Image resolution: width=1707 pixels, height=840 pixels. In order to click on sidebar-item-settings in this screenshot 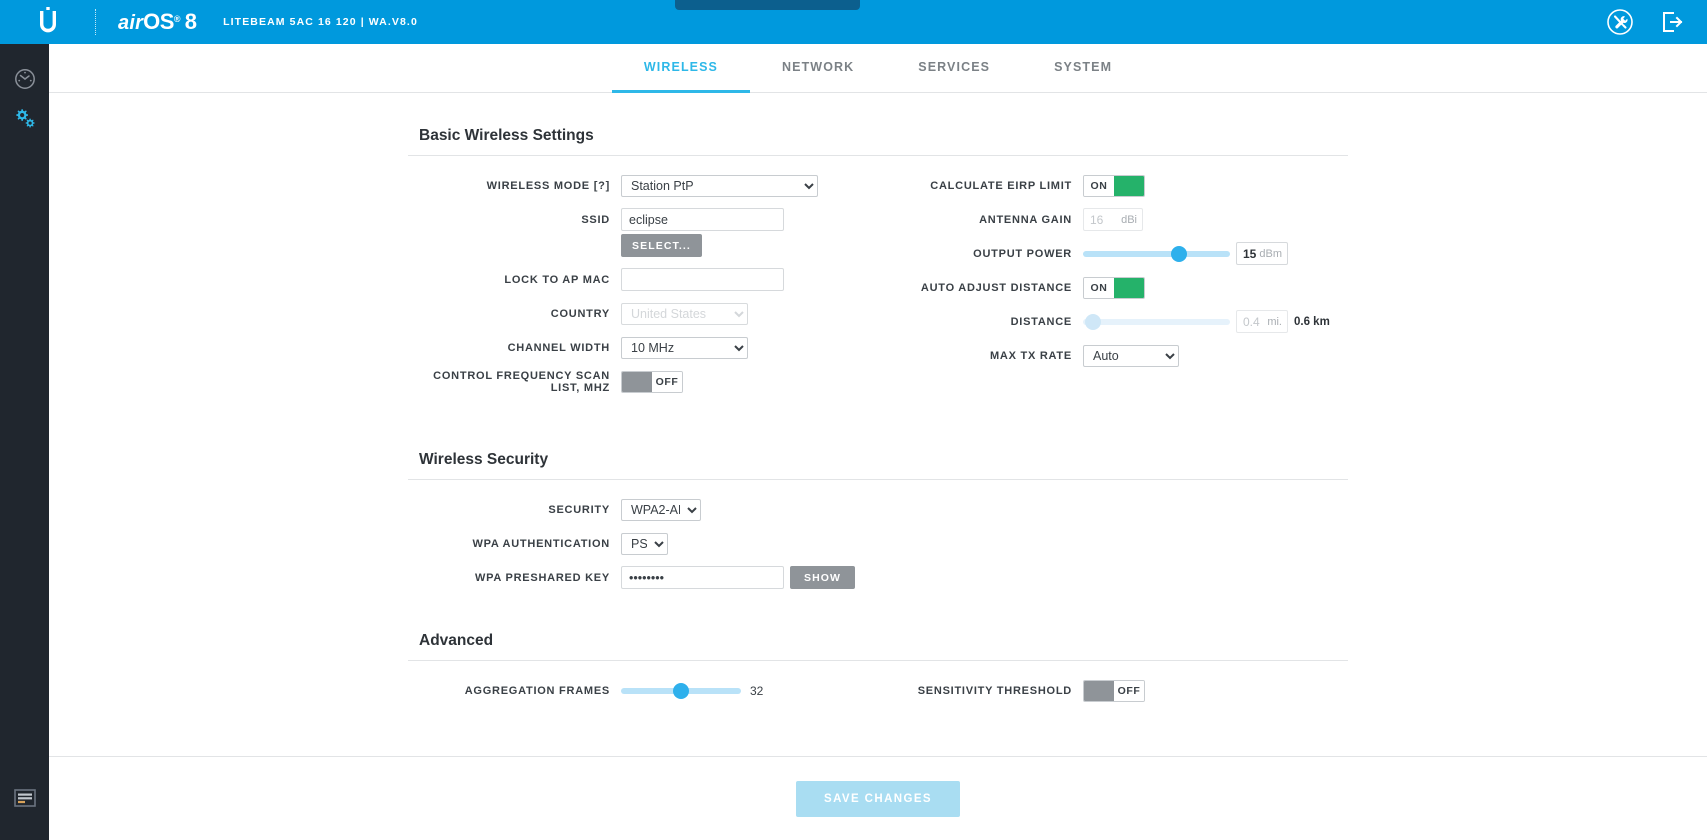, I will do `click(24, 120)`.